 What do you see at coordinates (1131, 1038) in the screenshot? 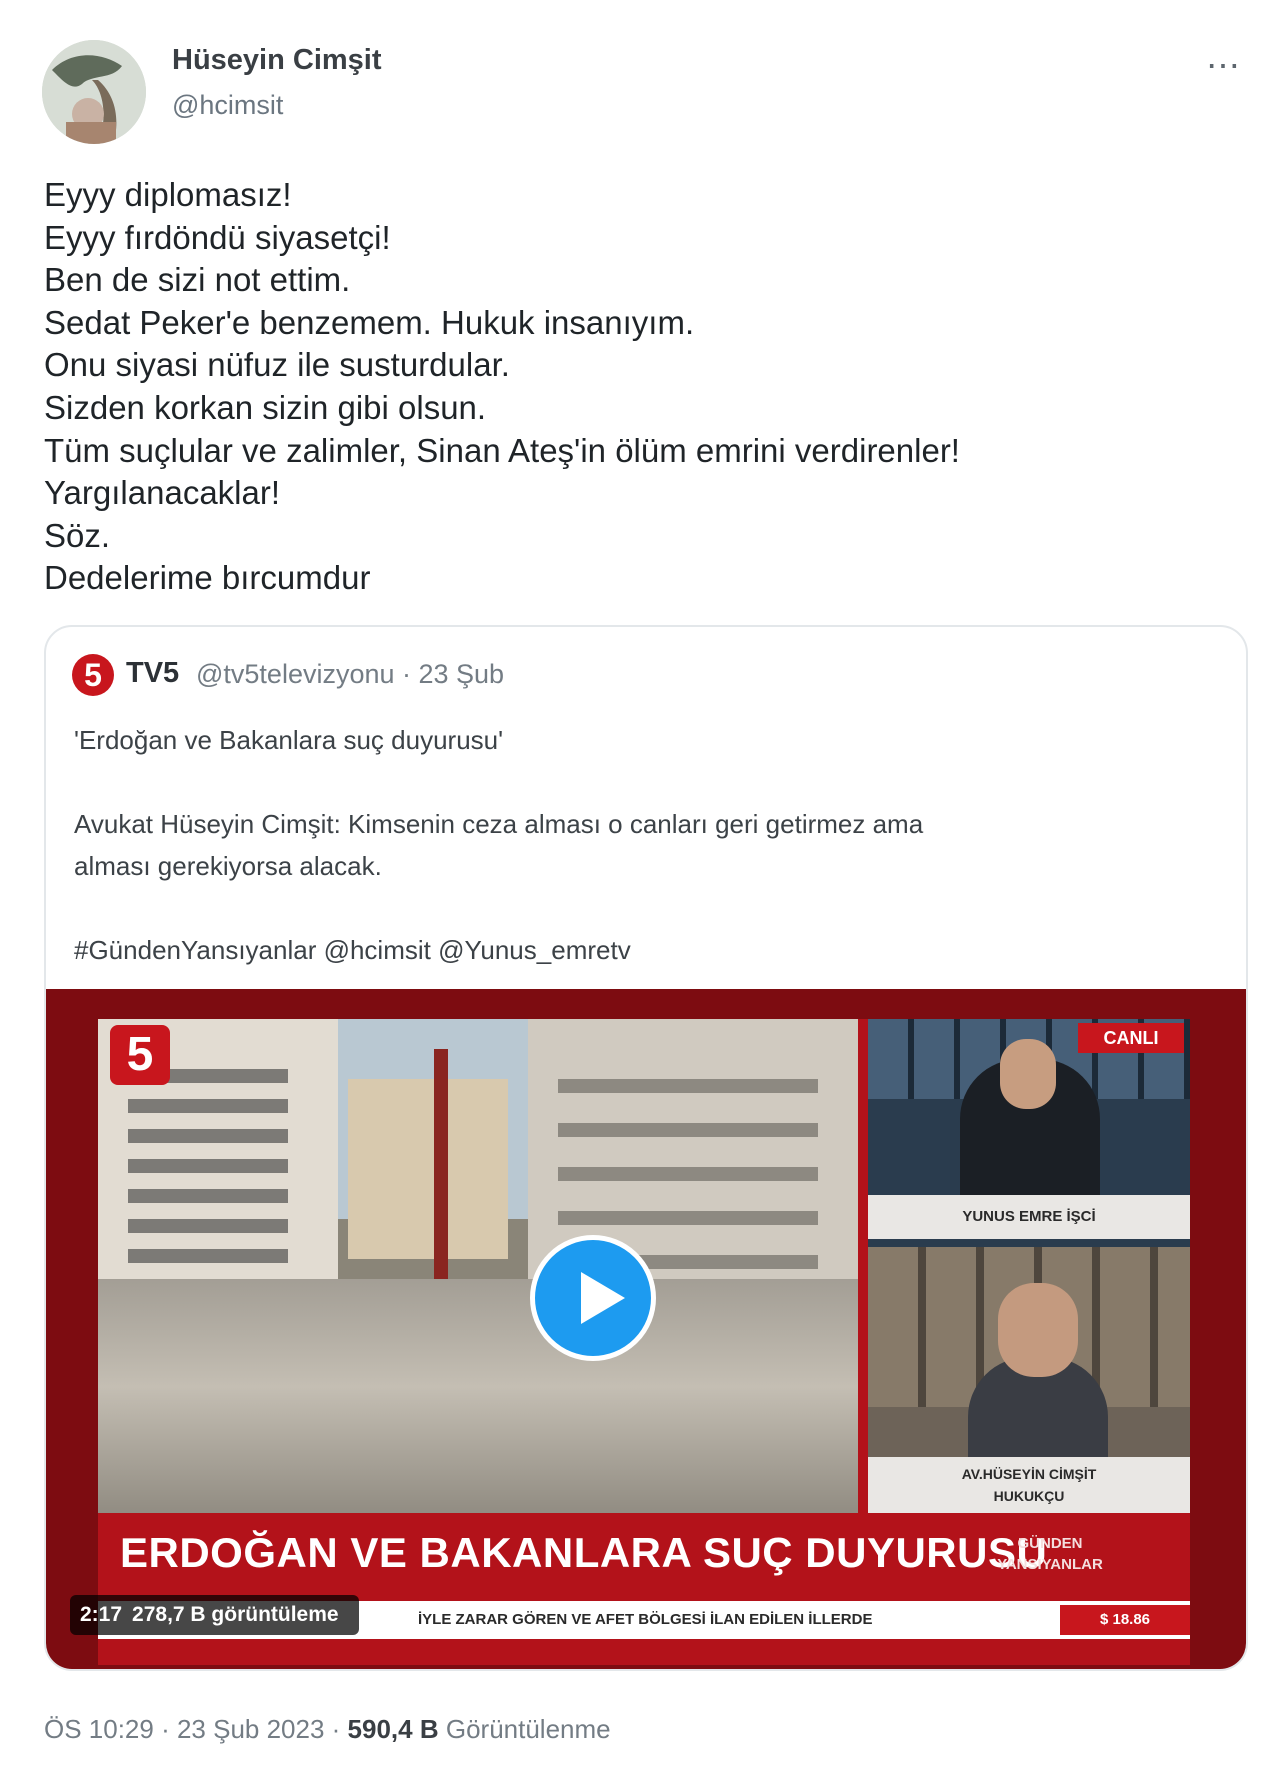
I see `live-badge: CANLI` at bounding box center [1131, 1038].